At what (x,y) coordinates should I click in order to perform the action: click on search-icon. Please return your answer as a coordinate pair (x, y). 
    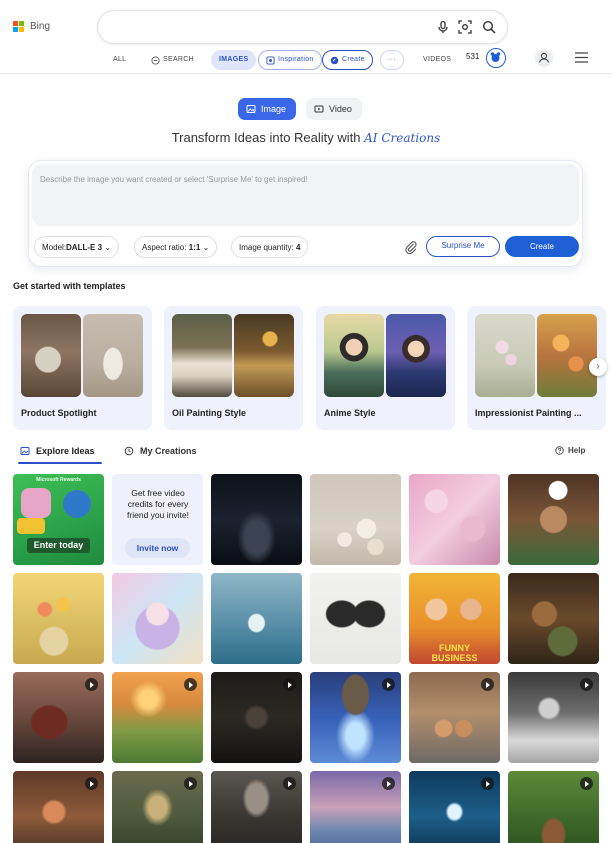
    Looking at the image, I should click on (489, 27).